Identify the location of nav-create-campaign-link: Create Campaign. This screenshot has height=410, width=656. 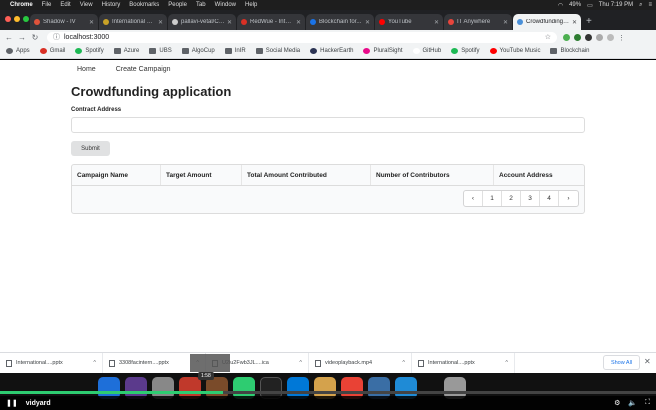
(143, 69).